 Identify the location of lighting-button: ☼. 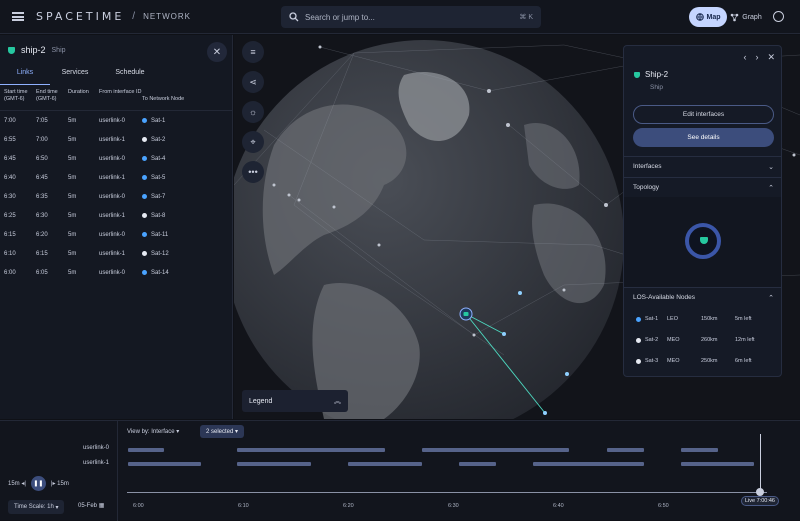
(253, 112).